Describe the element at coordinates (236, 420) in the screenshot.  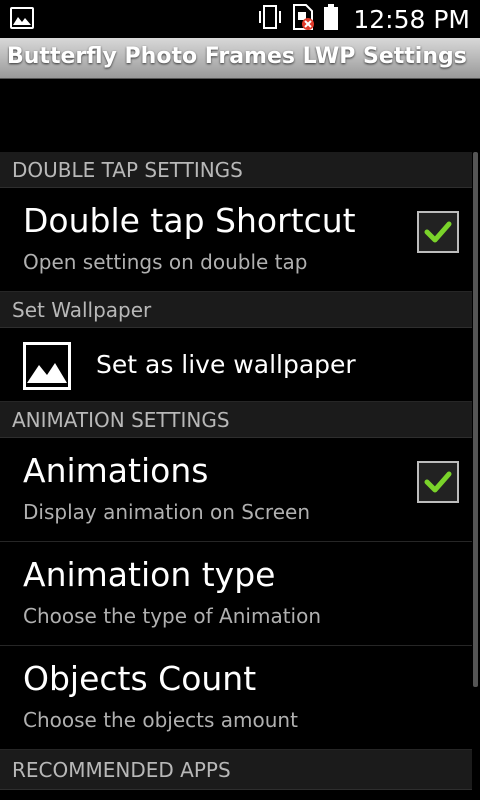
I see `section-header-animation: ANIMATION SETTINGS` at that location.